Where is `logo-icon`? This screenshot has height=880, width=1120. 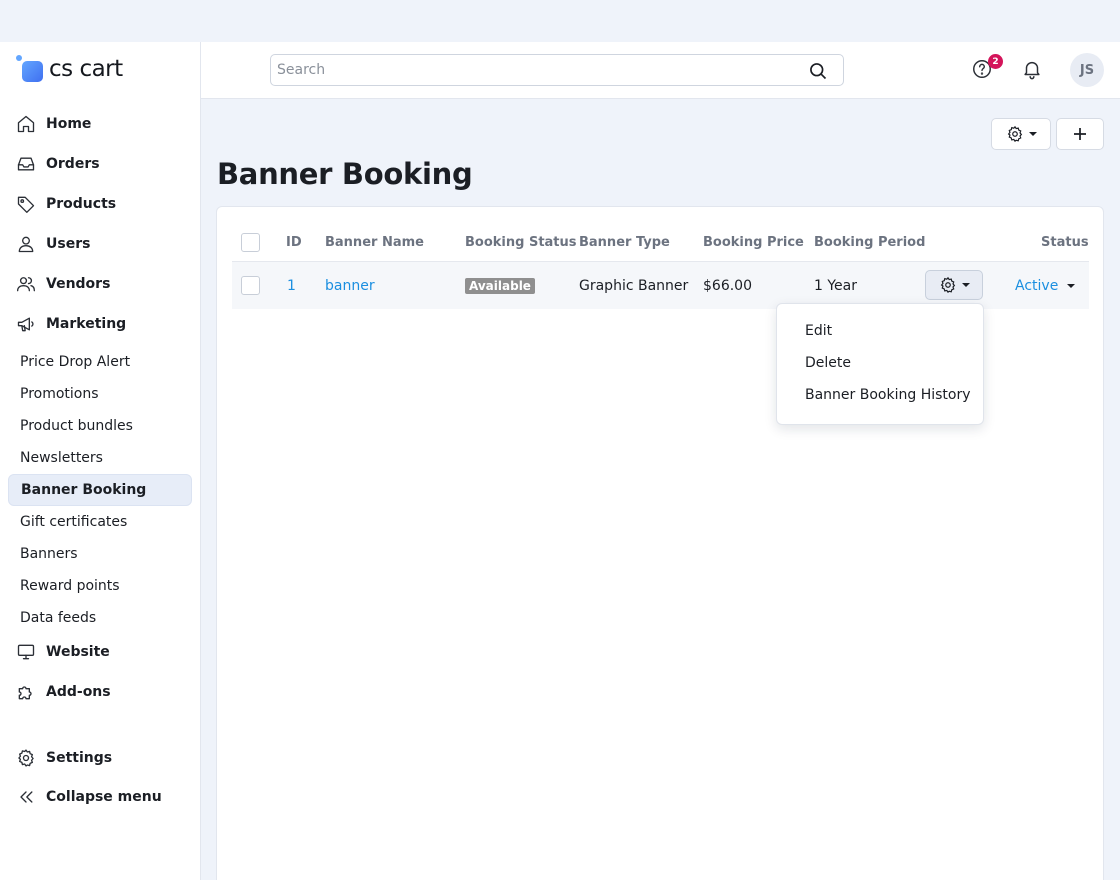
logo-icon is located at coordinates (30, 69).